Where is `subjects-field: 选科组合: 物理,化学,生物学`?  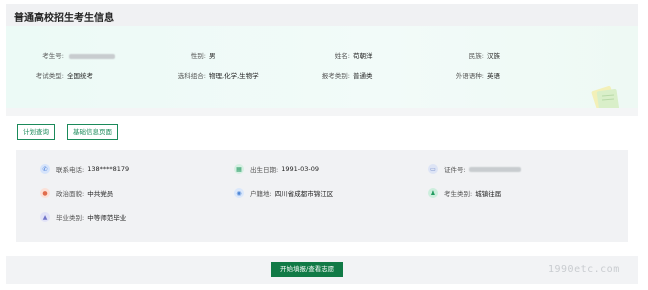 subjects-field: 选科组合: 物理,化学,生物学 is located at coordinates (212, 75).